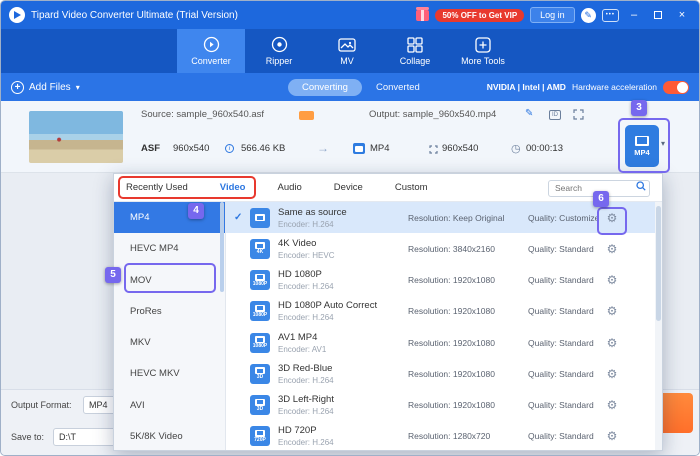  What do you see at coordinates (328, 306) in the screenshot?
I see `format-name: HD 1080P Auto Correct` at bounding box center [328, 306].